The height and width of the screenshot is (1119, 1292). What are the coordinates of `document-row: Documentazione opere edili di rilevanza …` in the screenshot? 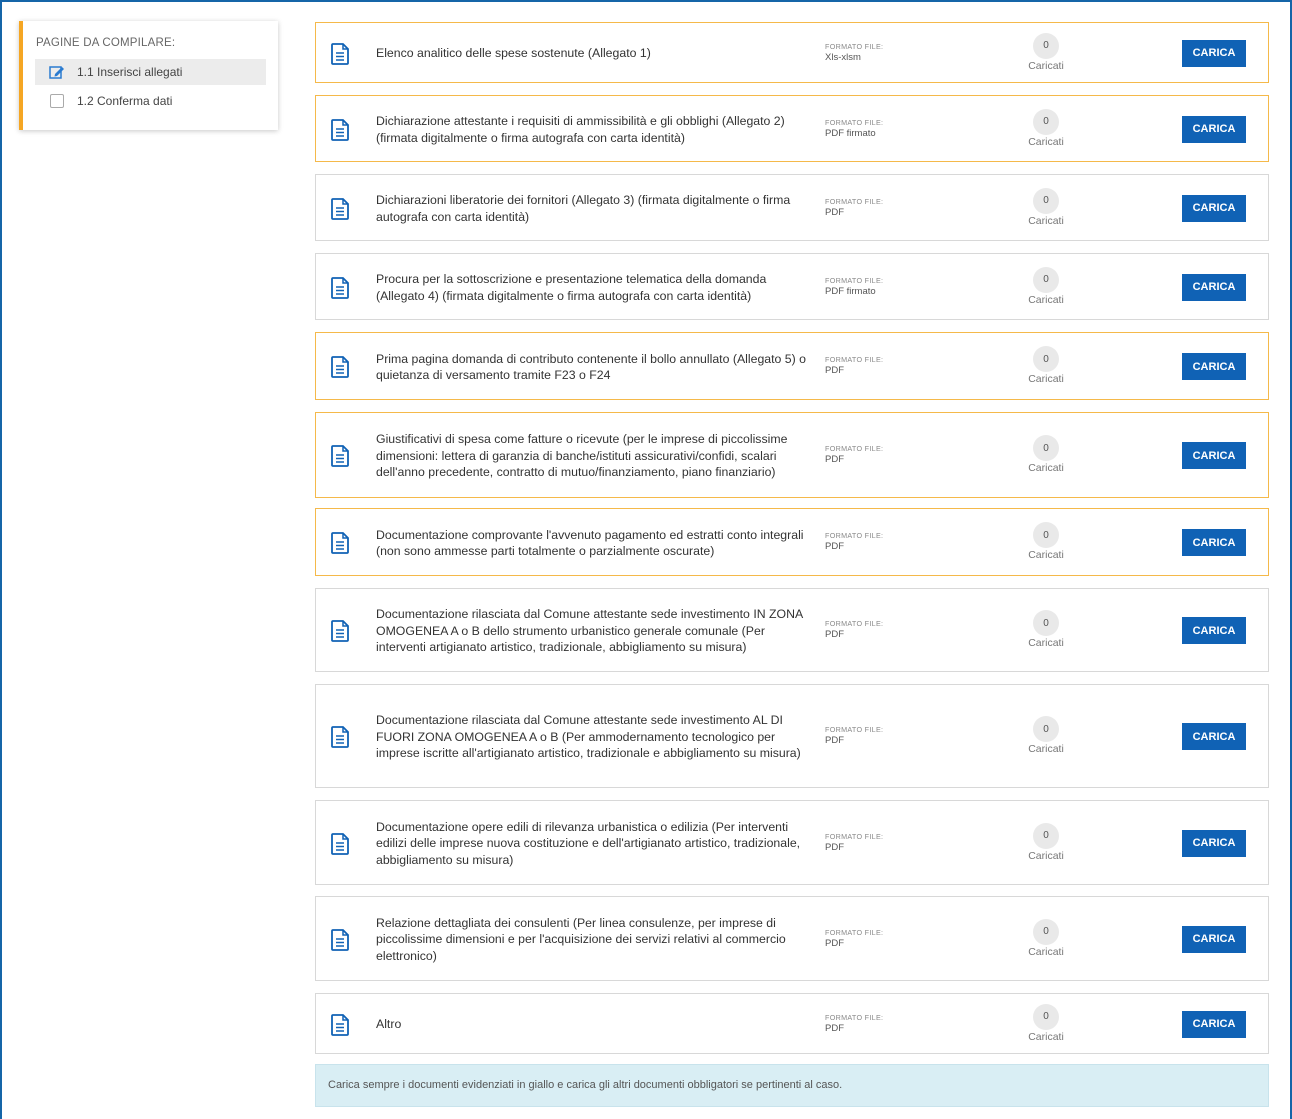 It's located at (792, 842).